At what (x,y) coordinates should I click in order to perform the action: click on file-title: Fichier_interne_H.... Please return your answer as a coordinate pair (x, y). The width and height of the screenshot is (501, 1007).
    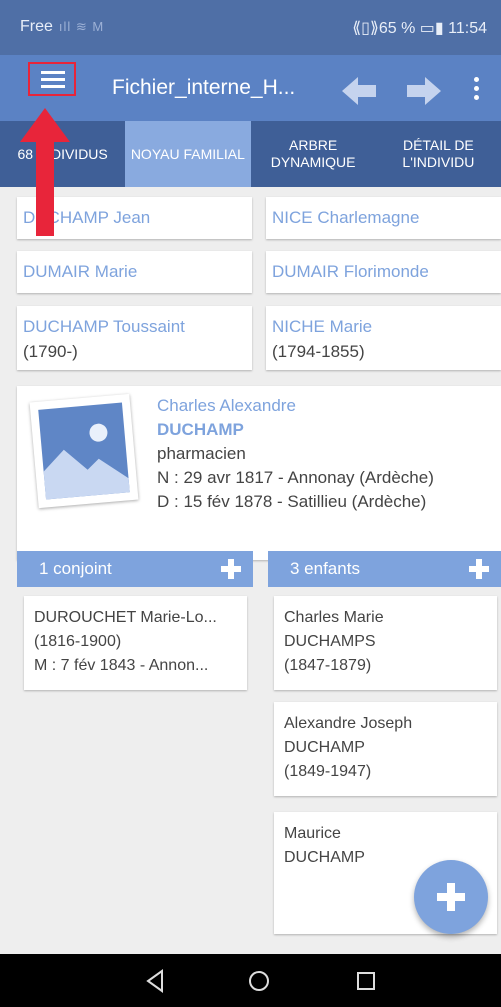
    Looking at the image, I should click on (204, 87).